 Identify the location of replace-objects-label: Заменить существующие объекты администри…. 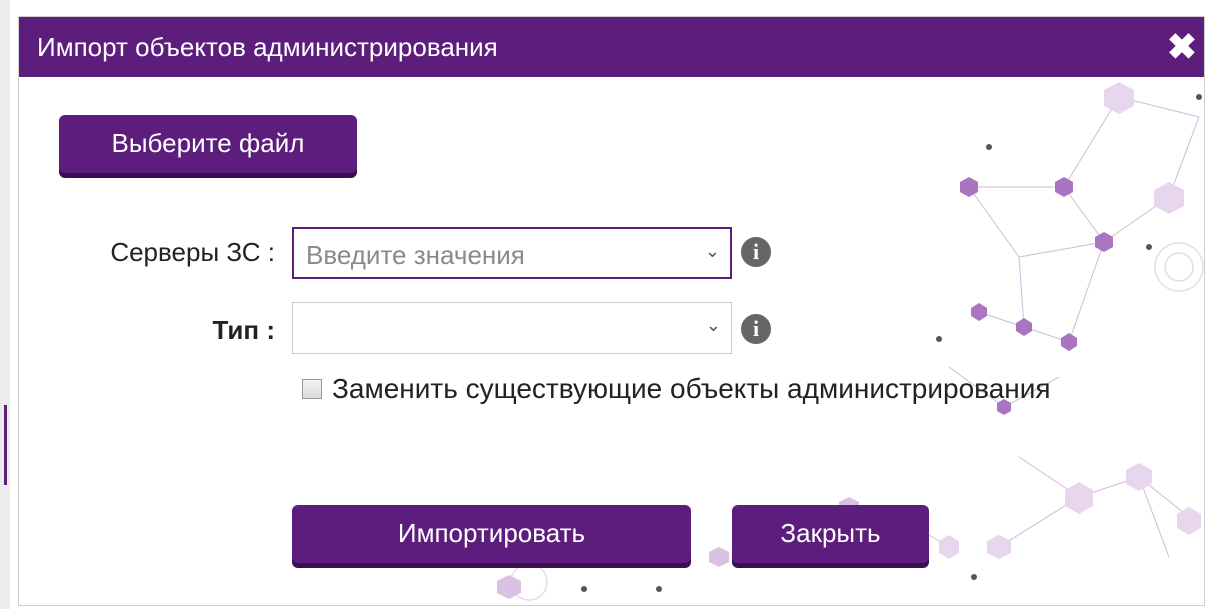
(691, 388).